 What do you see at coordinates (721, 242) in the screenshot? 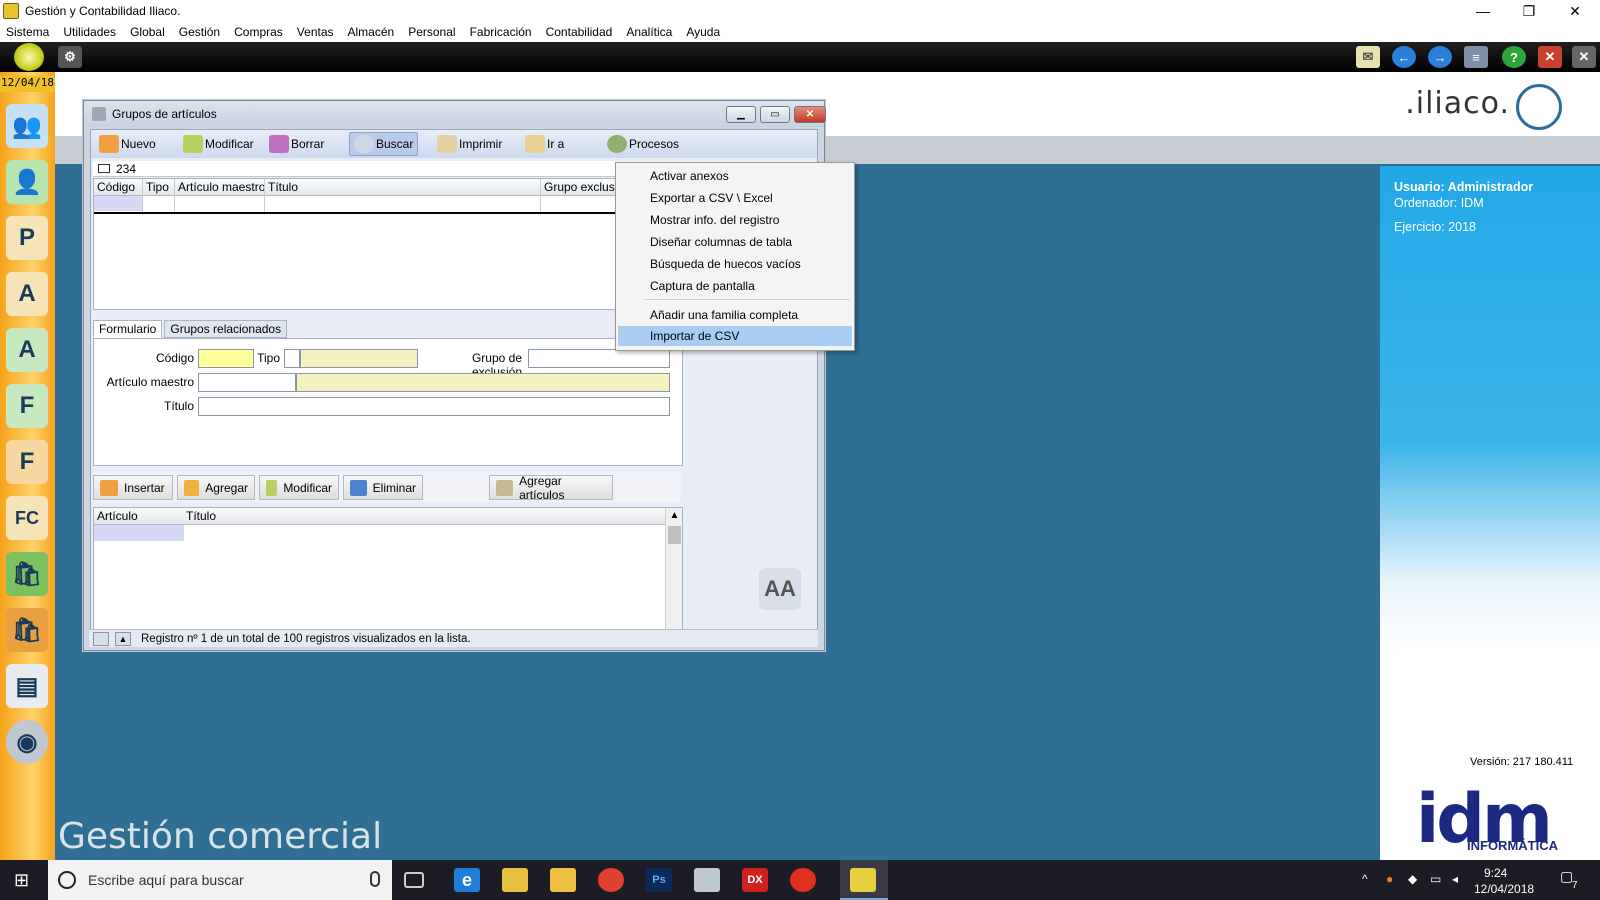
I see `menu-item-disenar-columnas: Diseñar columnas de tabla` at bounding box center [721, 242].